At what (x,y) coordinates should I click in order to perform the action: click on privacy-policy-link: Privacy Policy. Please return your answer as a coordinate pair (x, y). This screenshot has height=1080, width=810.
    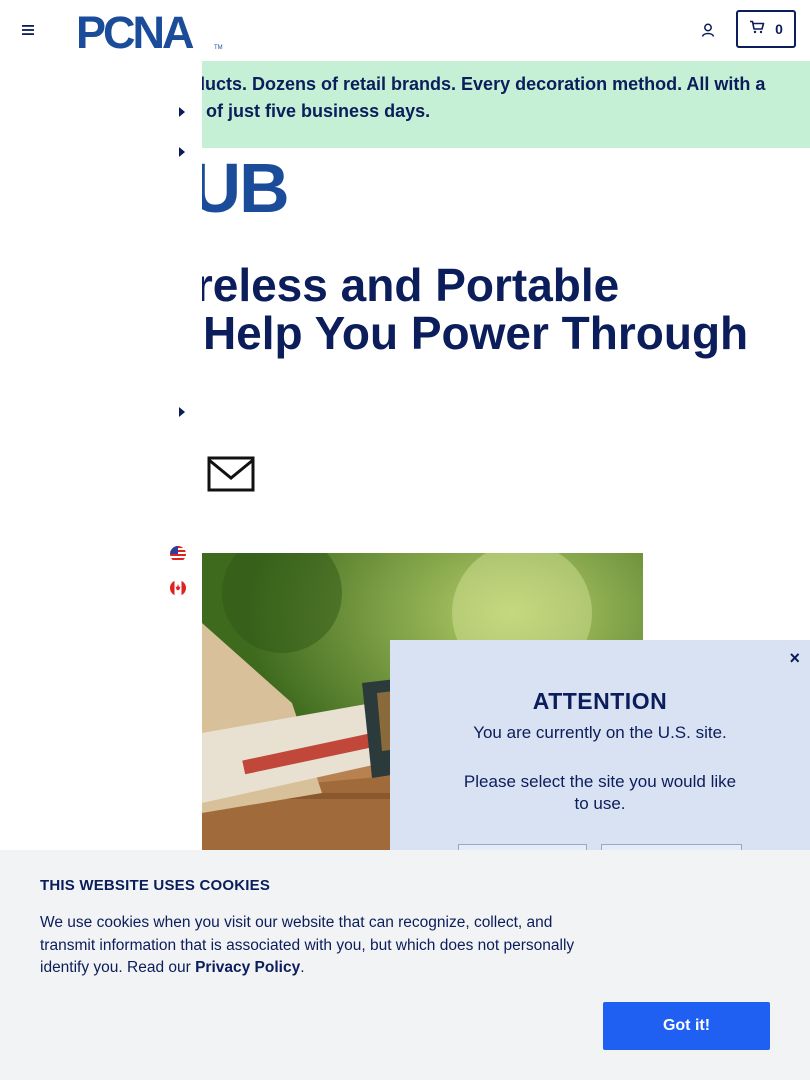
    Looking at the image, I should click on (247, 967).